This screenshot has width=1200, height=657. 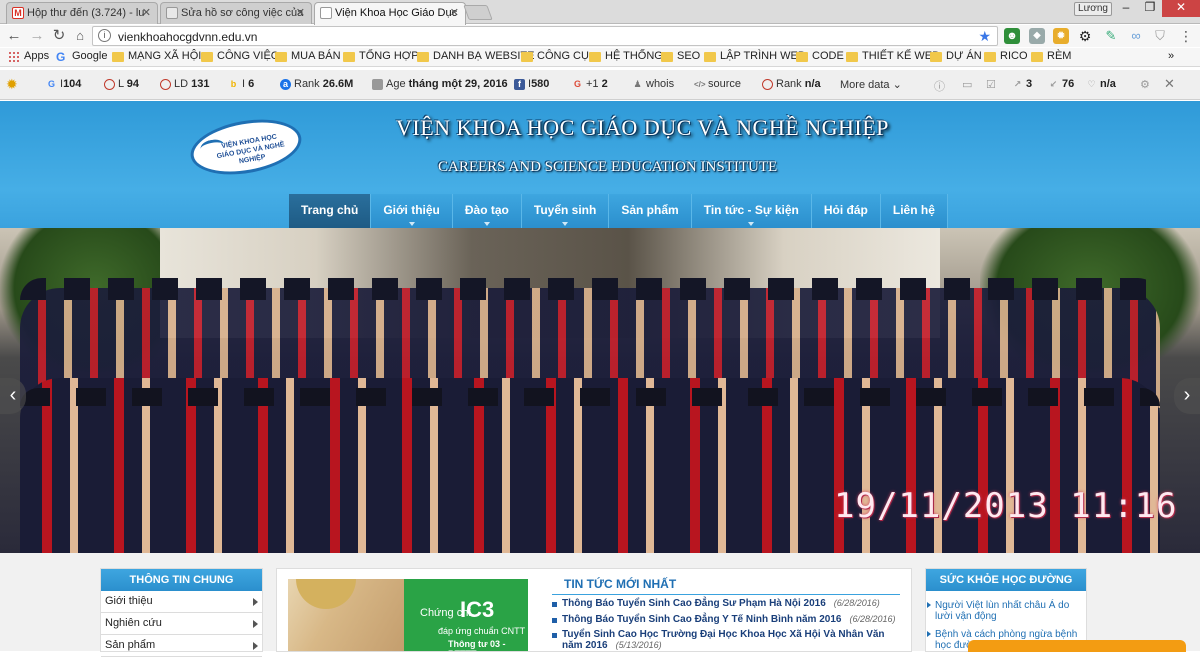 I want to click on menu-item-research: Nghiên cứu, so click(x=181, y=624).